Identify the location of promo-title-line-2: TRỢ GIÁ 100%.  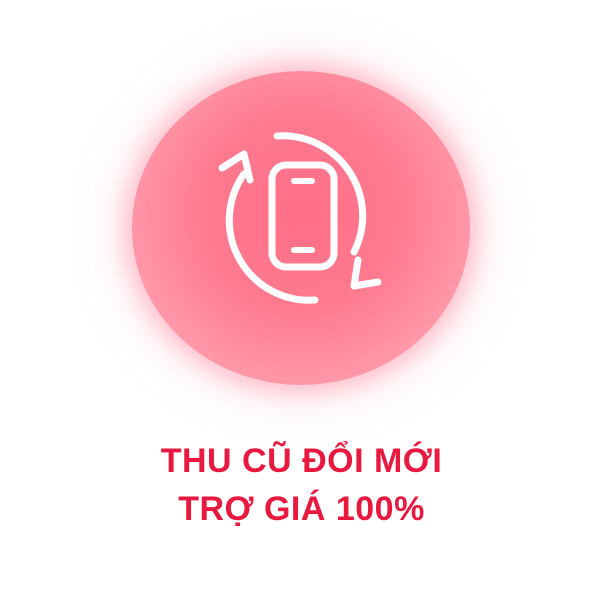
(301, 509).